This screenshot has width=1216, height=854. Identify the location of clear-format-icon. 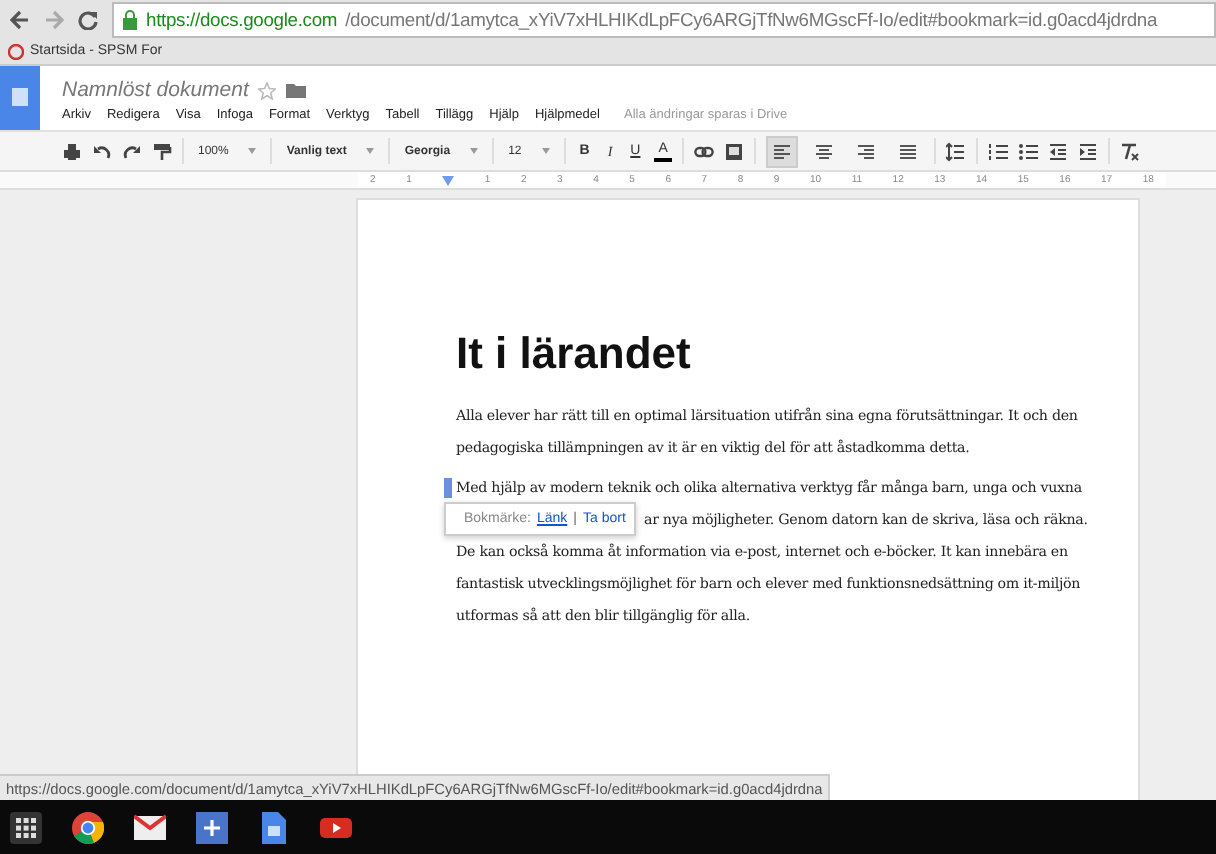
(1129, 151).